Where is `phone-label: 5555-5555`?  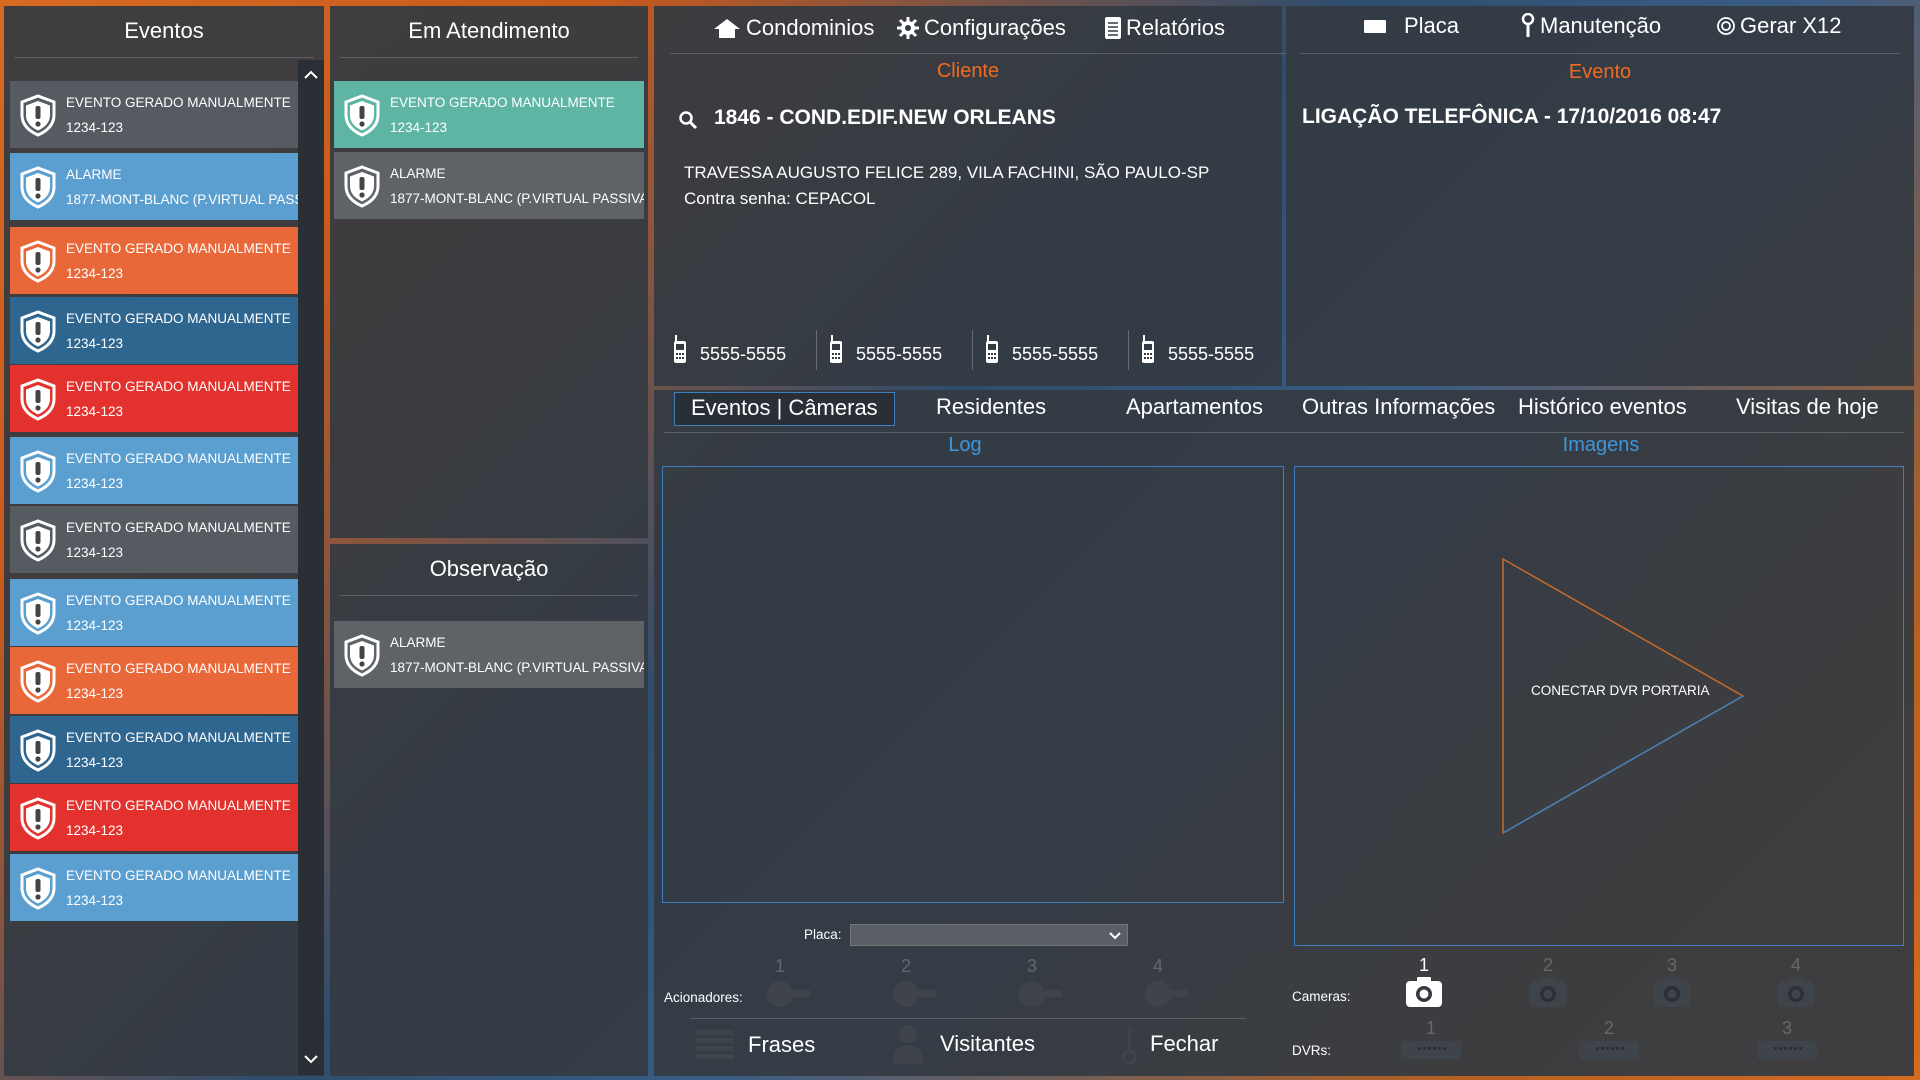
phone-label: 5555-5555 is located at coordinates (899, 354).